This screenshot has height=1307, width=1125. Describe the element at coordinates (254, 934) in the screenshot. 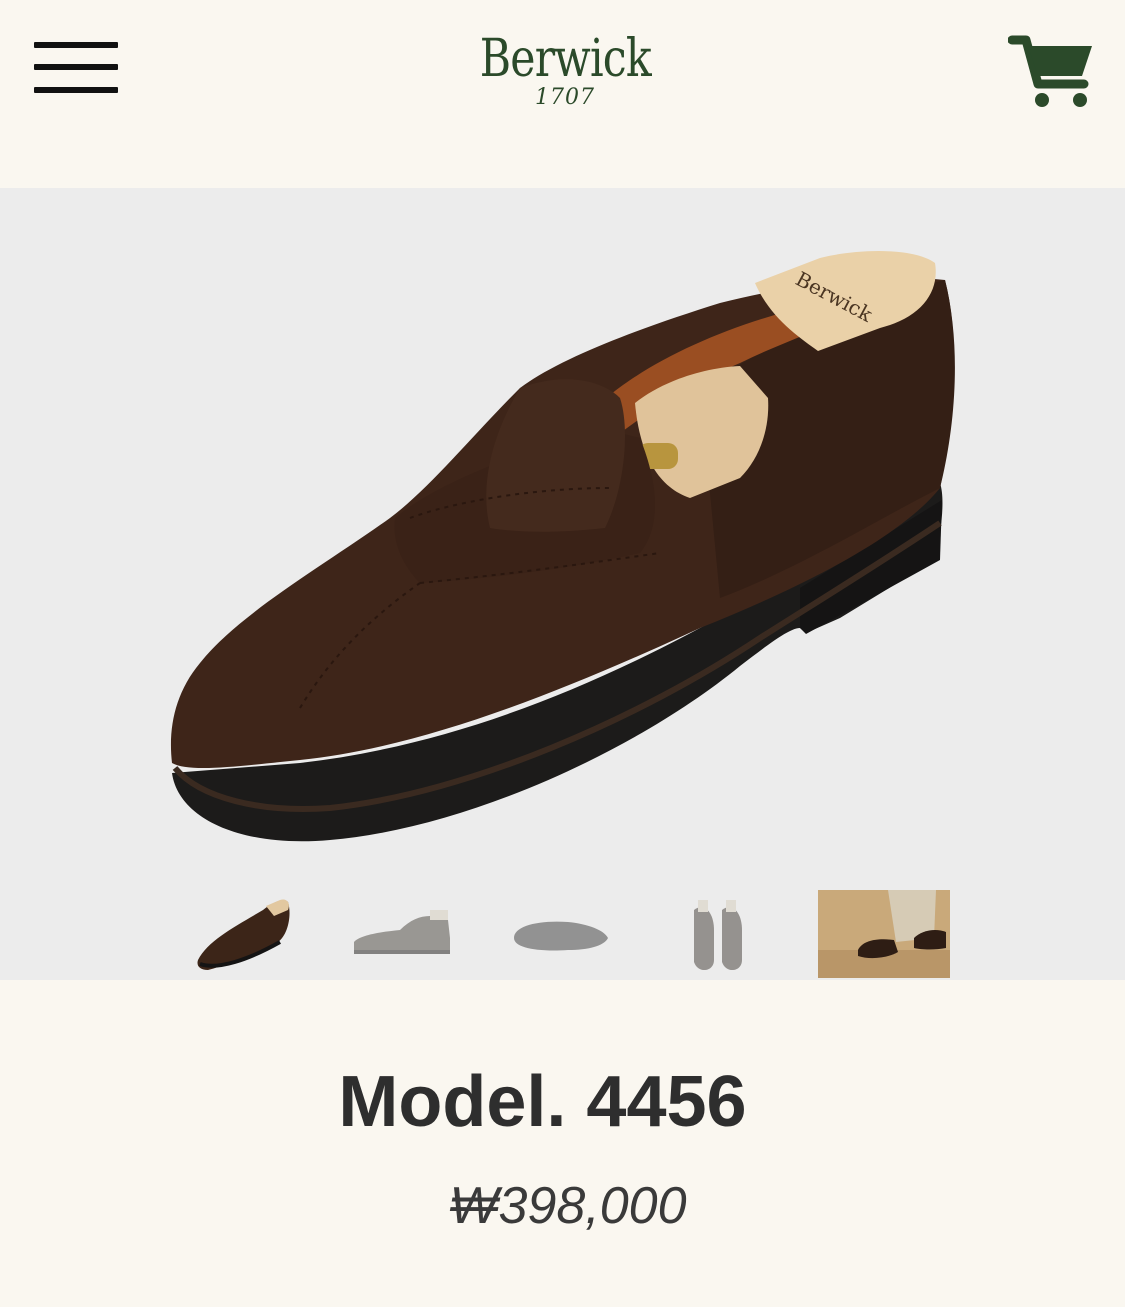

I see `thumbnail-angled-view` at that location.